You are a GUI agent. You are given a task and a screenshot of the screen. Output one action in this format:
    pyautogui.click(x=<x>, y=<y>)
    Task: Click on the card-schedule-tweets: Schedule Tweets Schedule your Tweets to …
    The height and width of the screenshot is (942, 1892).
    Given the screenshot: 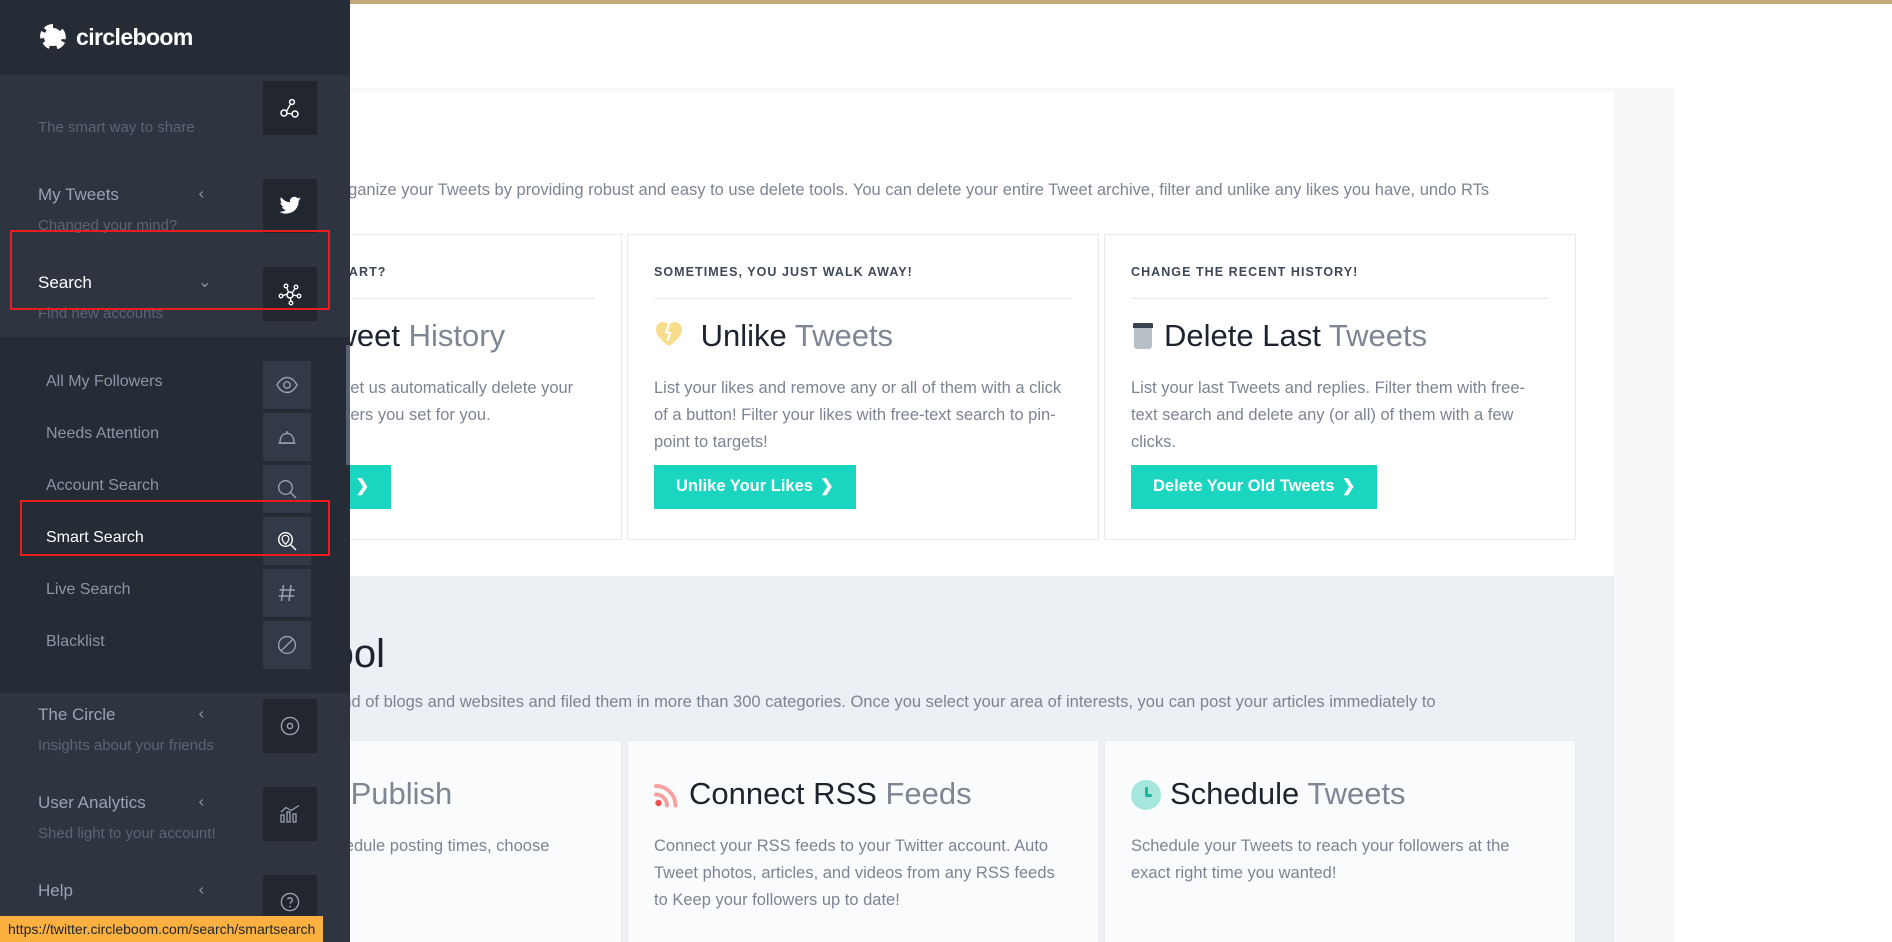 What is the action you would take?
    pyautogui.click(x=1340, y=841)
    